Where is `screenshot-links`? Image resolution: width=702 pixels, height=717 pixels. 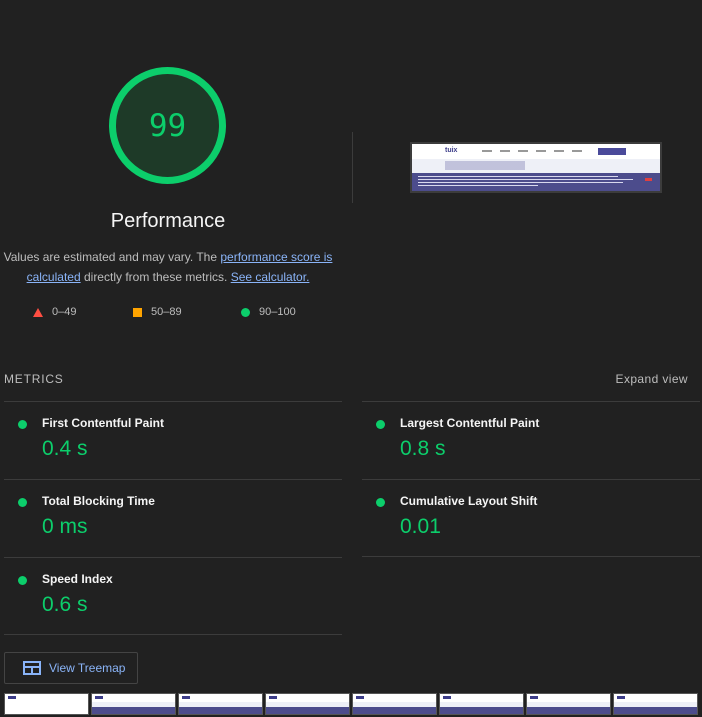 screenshot-links is located at coordinates (532, 151).